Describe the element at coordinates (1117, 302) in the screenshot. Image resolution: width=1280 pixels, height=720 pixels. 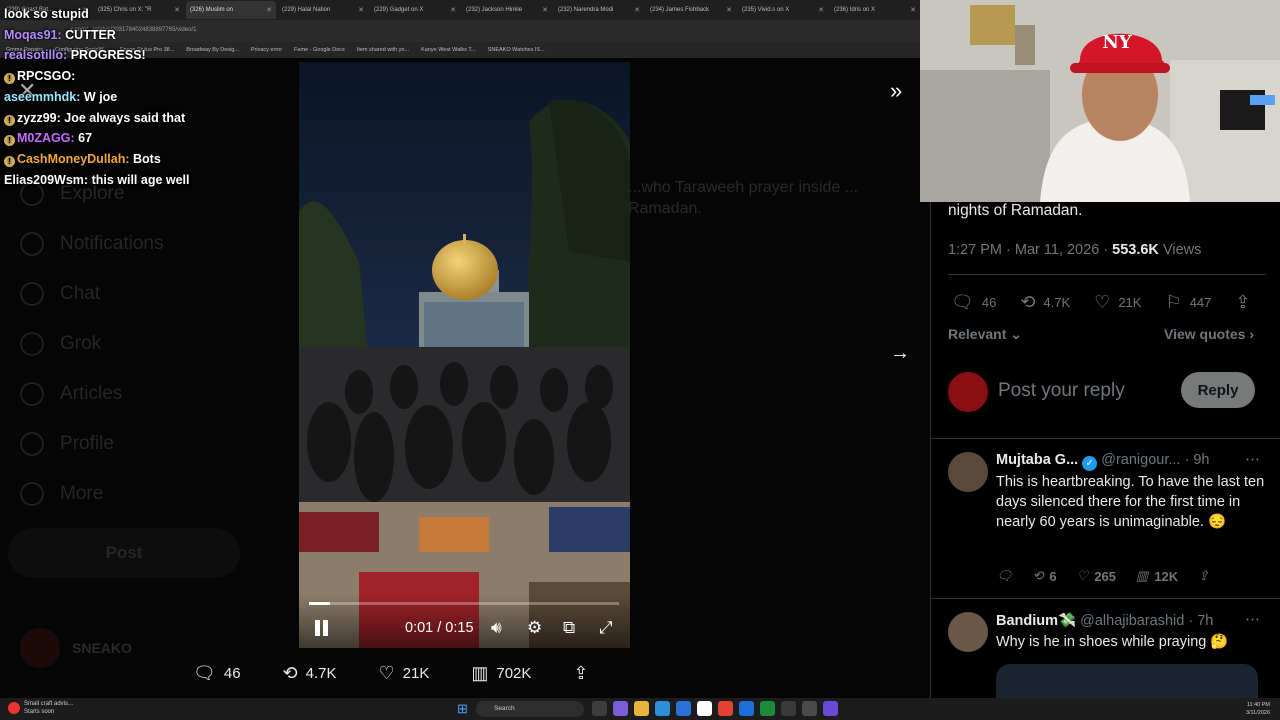
I see `panel-like-button: ♡ 21K` at that location.